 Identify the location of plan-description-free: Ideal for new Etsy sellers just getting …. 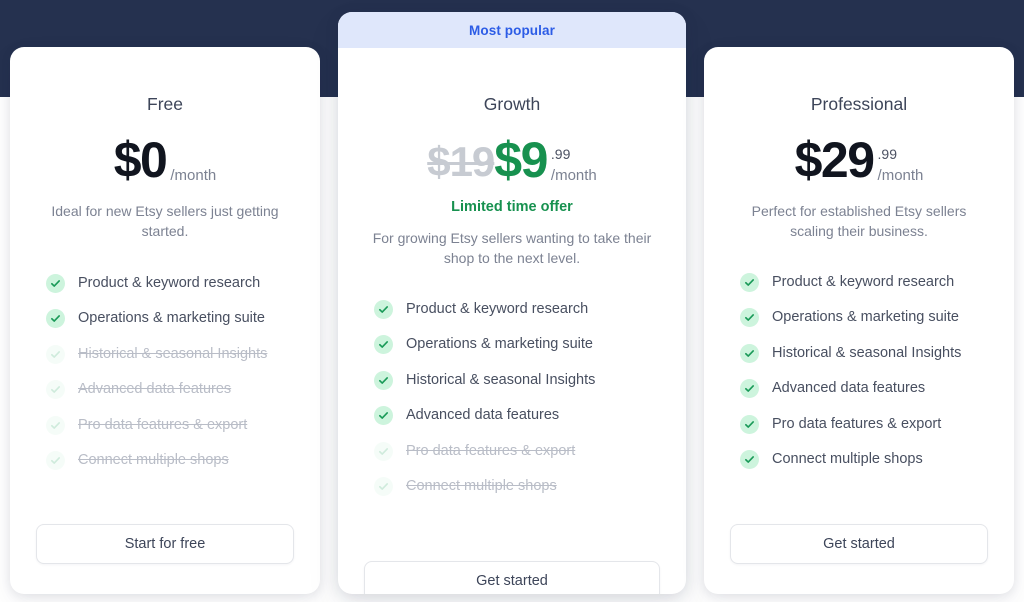
(165, 221).